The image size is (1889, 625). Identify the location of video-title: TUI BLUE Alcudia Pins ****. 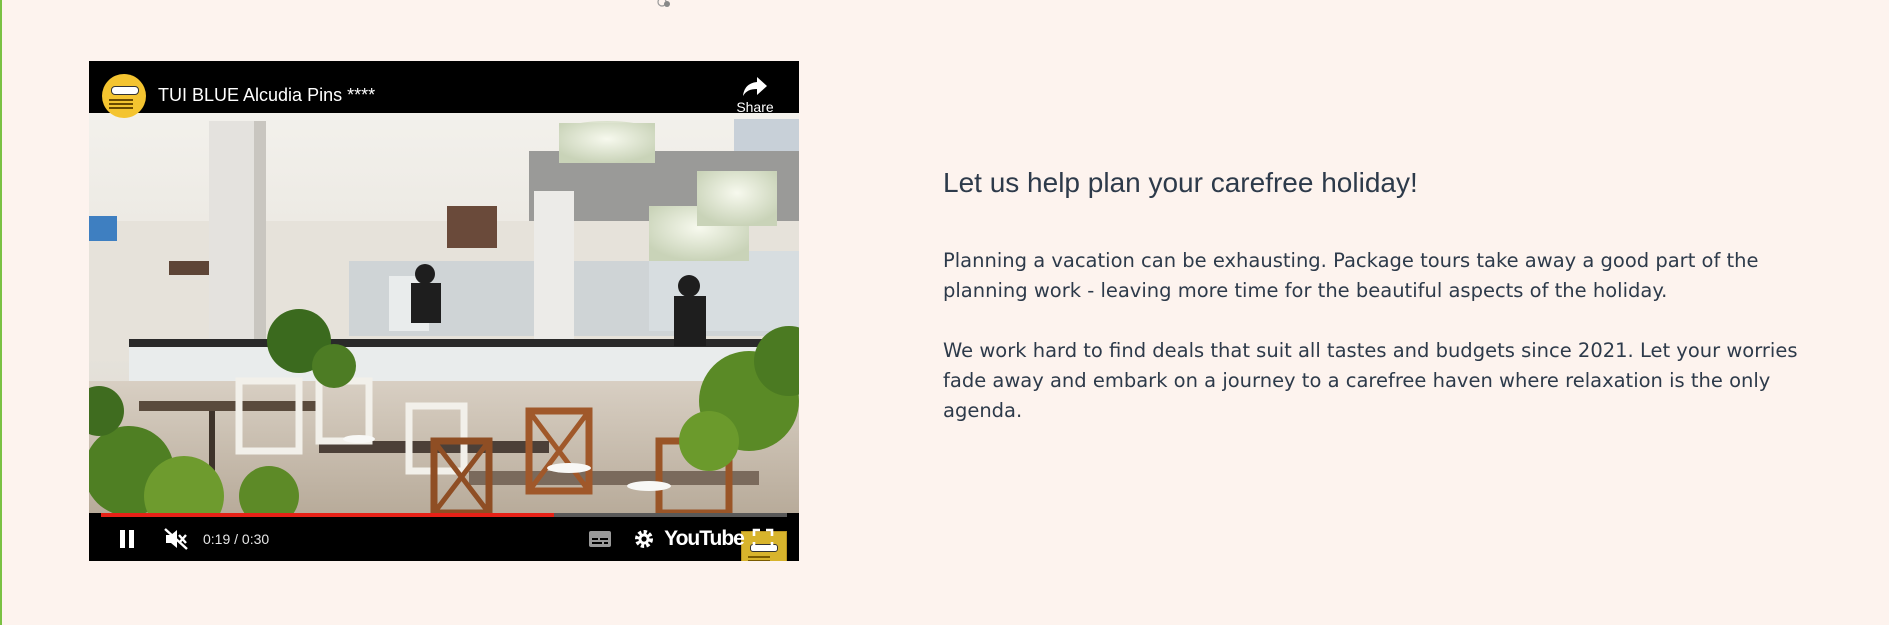
(266, 95).